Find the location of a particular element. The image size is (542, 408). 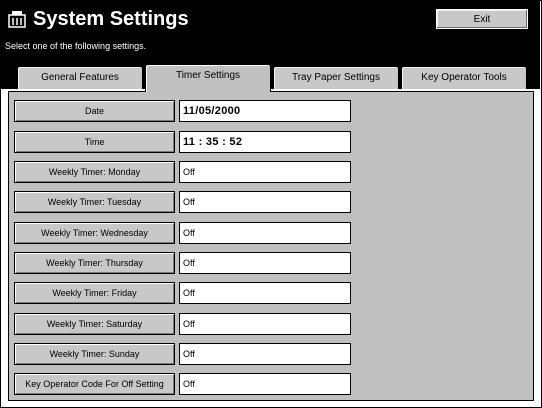

settings-tools-icon is located at coordinates (17, 19).